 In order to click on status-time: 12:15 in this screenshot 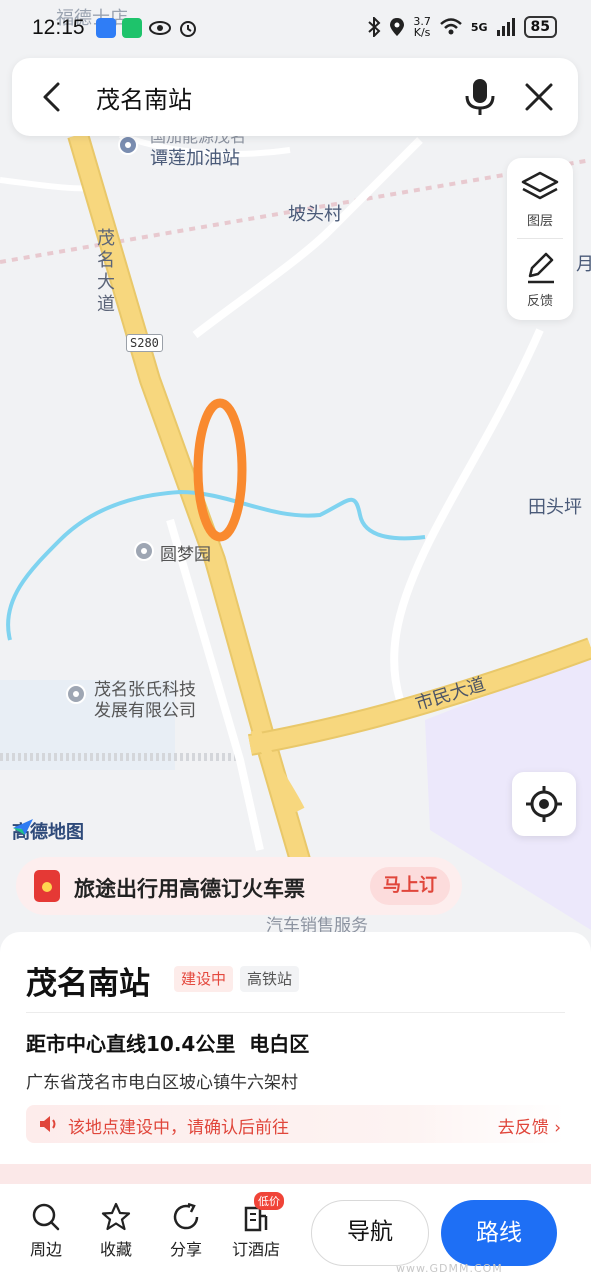, I will do `click(58, 27)`.